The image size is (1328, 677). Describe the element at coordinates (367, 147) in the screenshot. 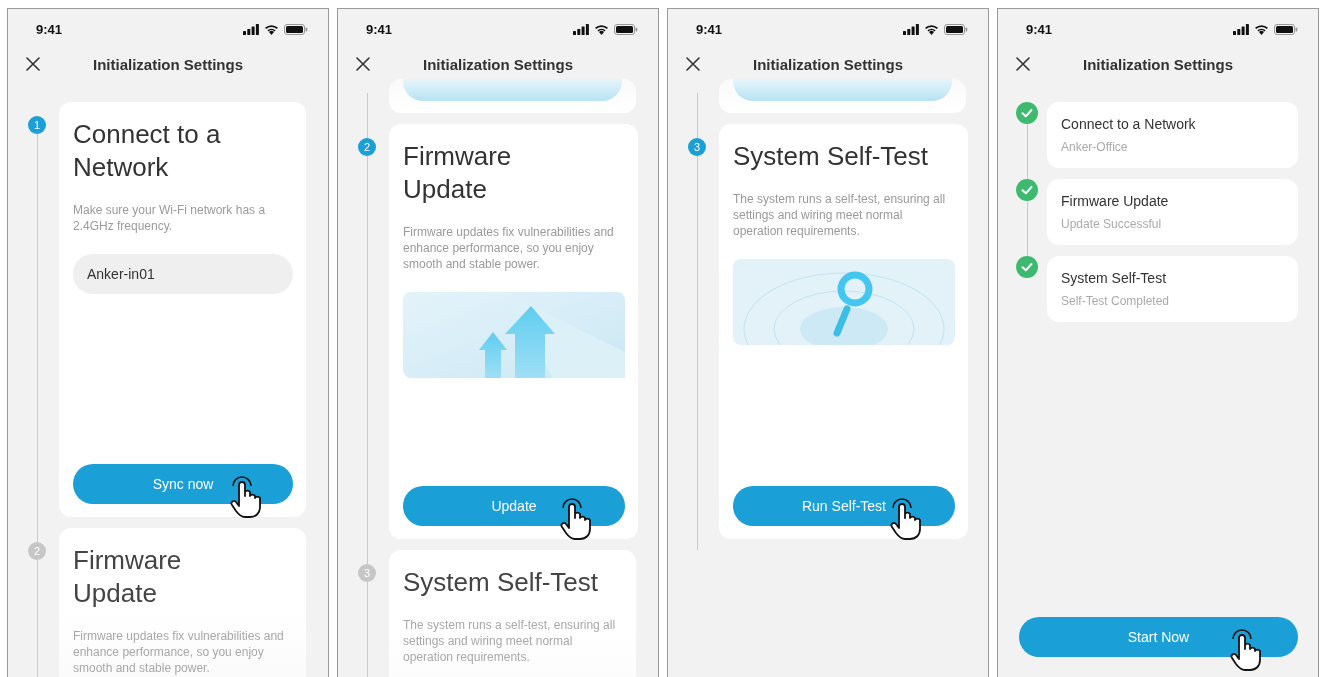

I see `step-number: 2` at that location.